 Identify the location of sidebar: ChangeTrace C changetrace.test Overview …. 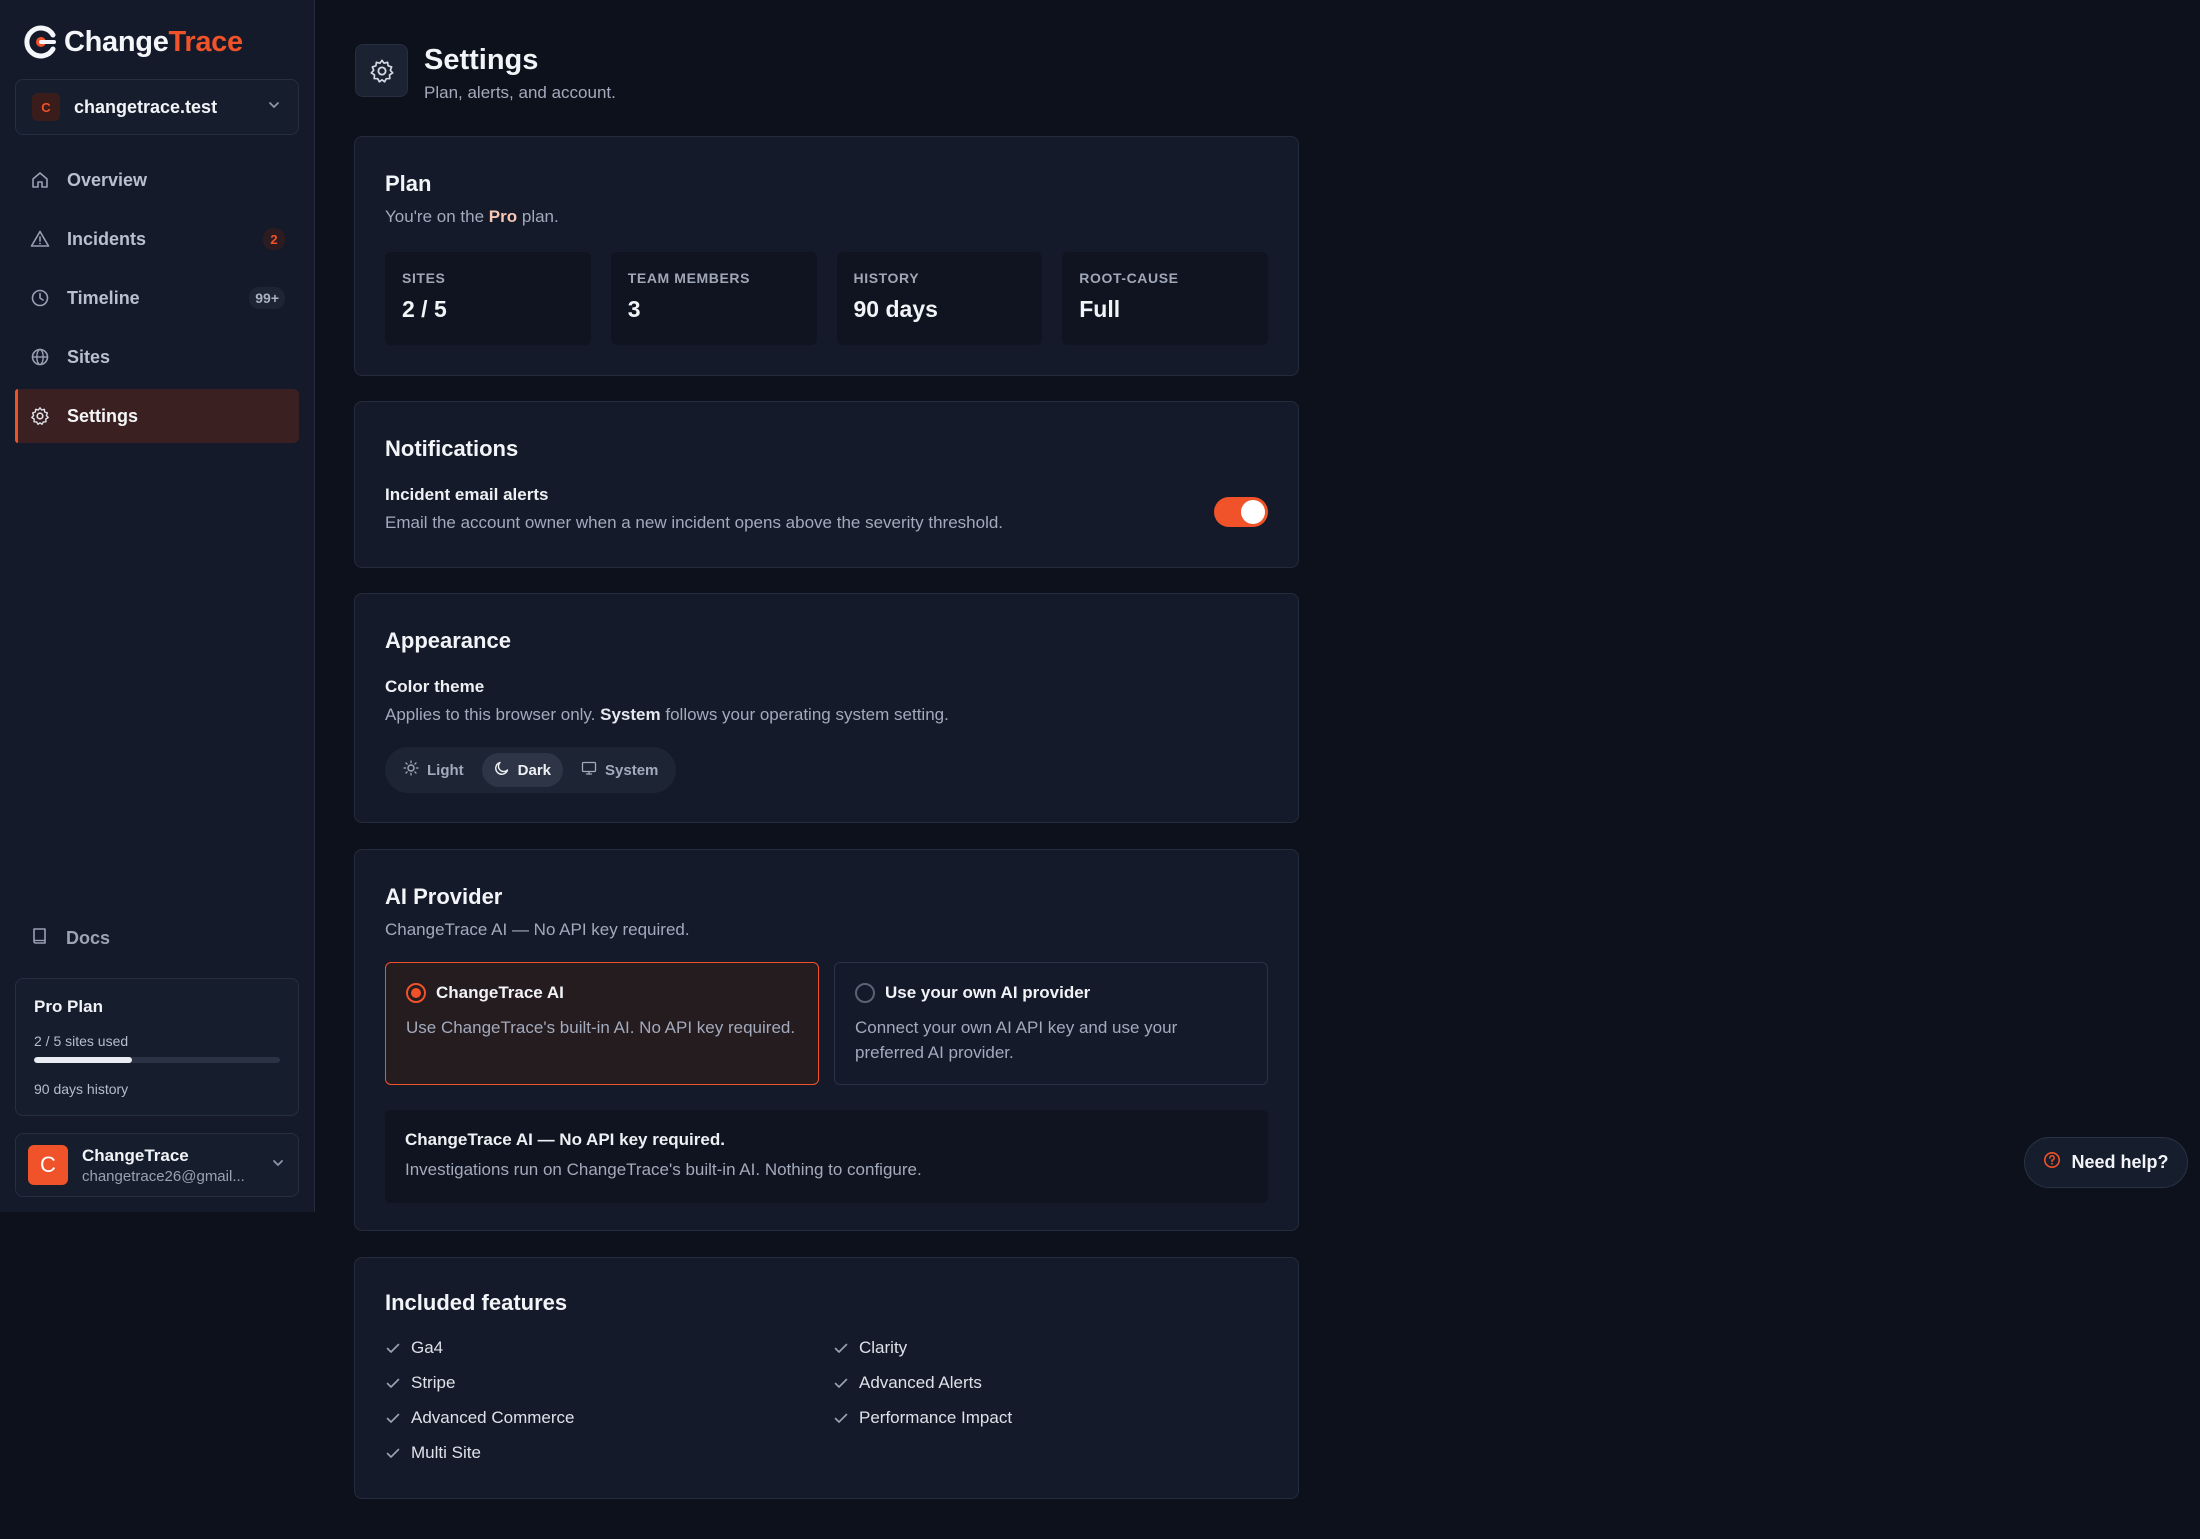
(157, 606).